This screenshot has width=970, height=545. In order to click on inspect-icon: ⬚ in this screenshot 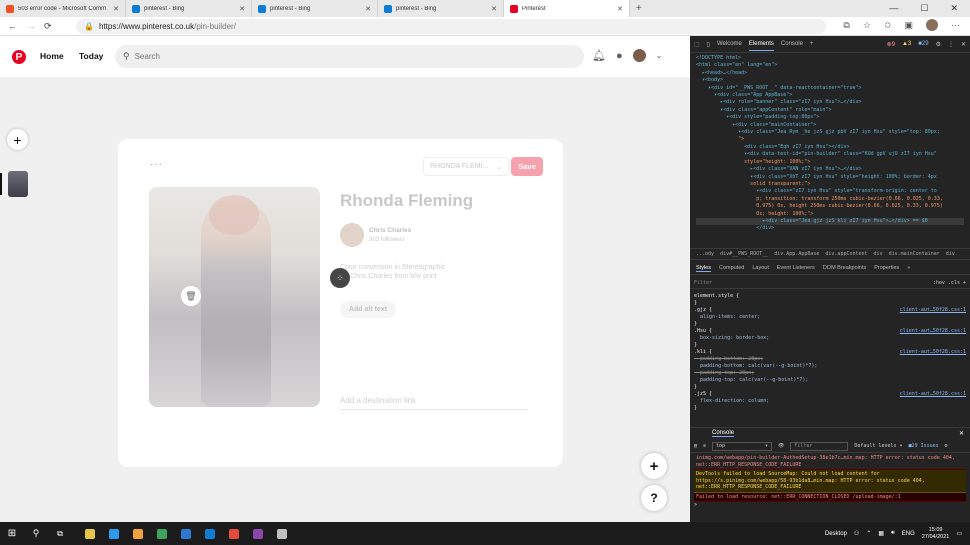, I will do `click(697, 44)`.